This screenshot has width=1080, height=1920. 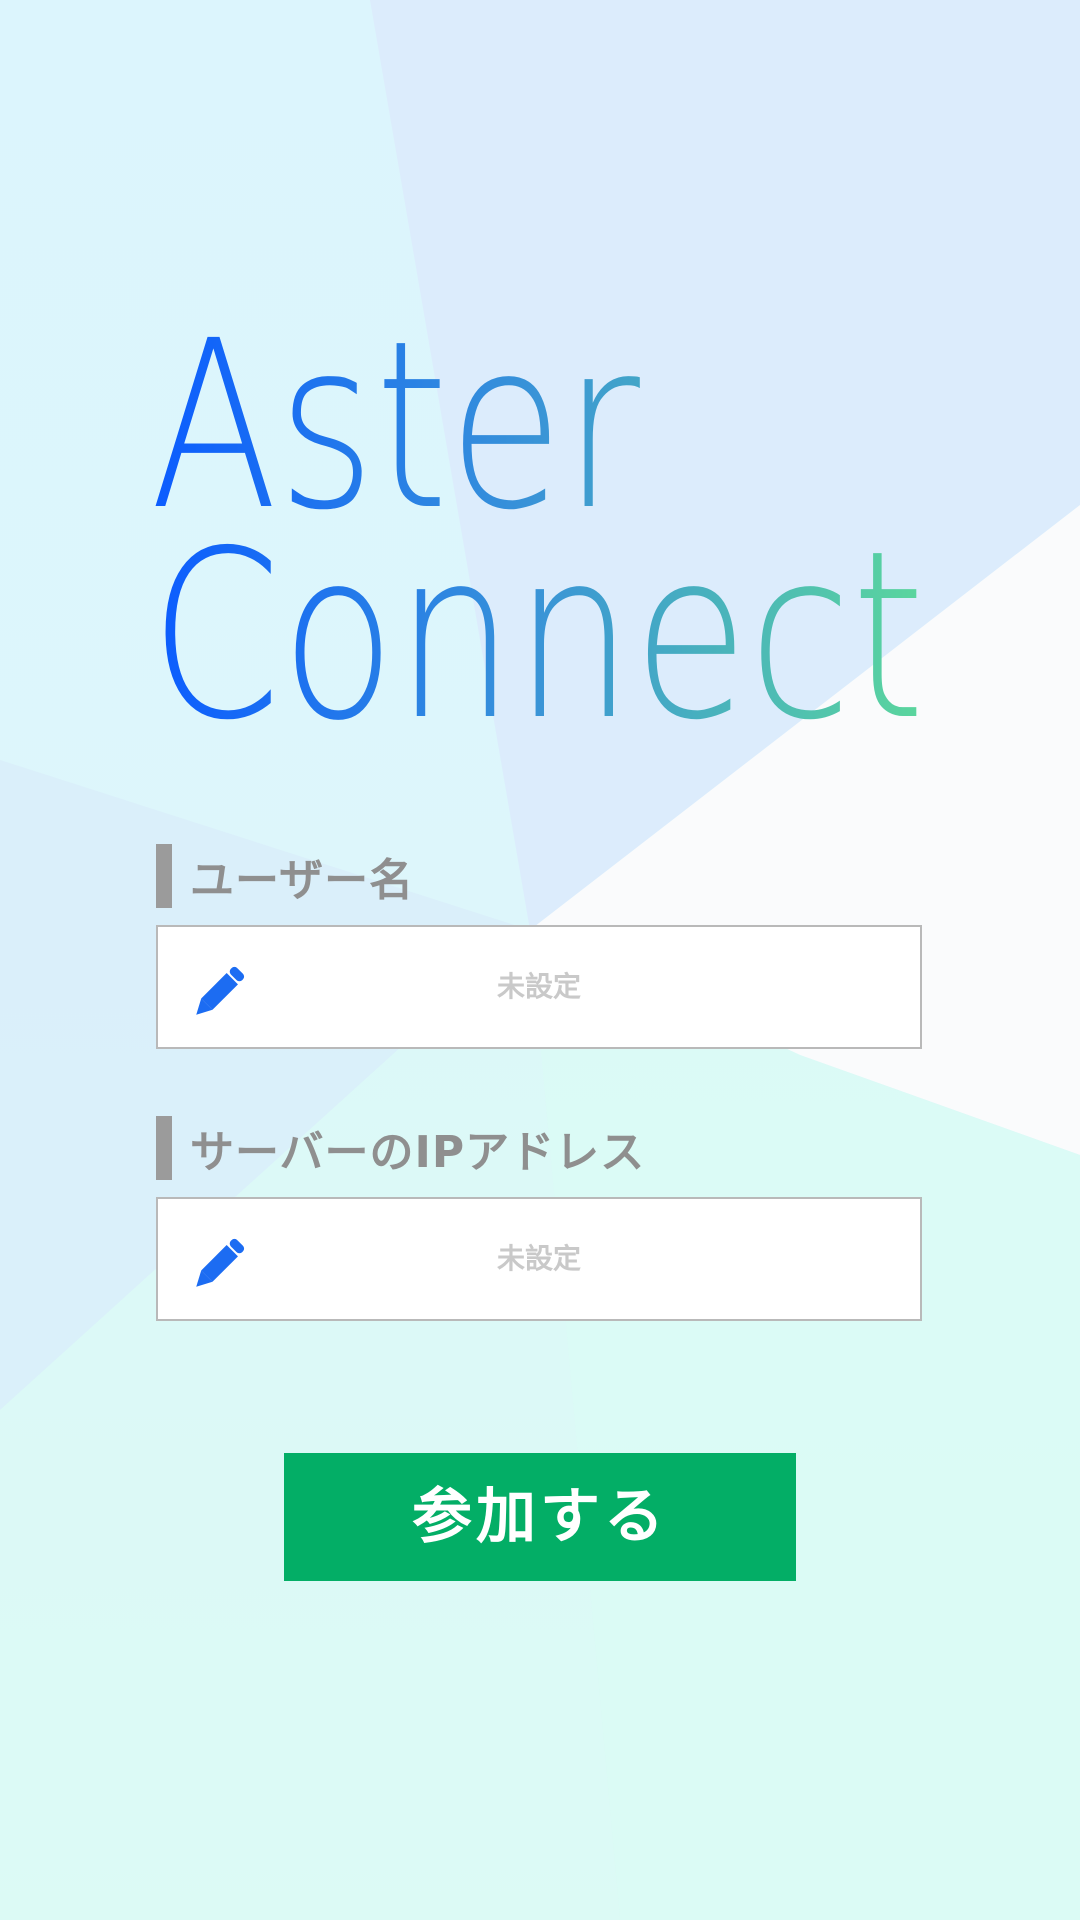 What do you see at coordinates (540, 1517) in the screenshot?
I see `join-button: 参加する` at bounding box center [540, 1517].